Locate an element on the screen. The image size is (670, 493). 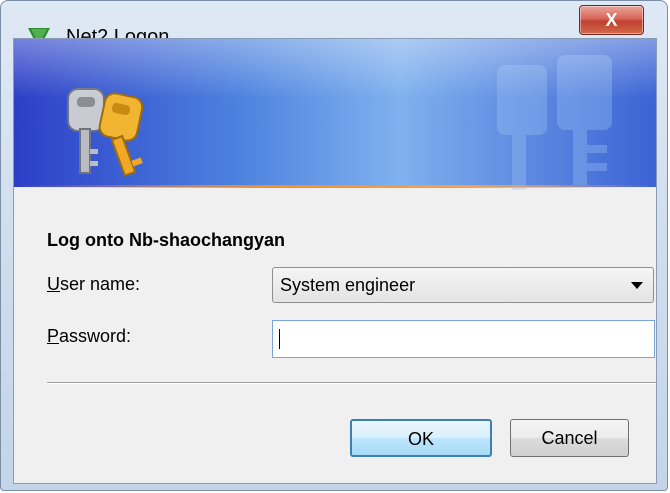
separator is located at coordinates (351, 383).